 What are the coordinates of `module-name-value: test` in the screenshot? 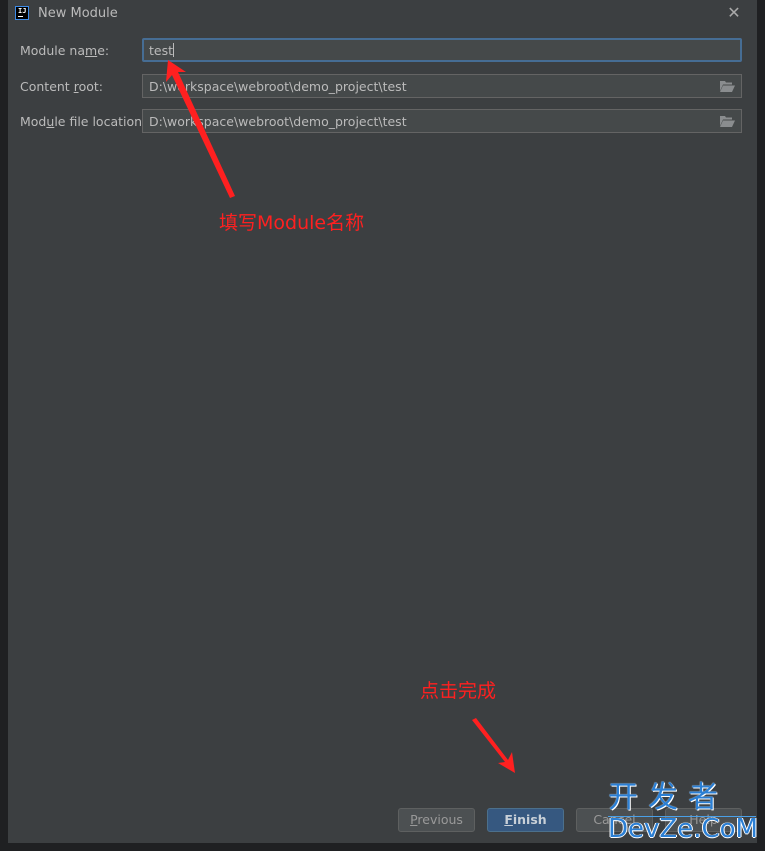 It's located at (161, 50).